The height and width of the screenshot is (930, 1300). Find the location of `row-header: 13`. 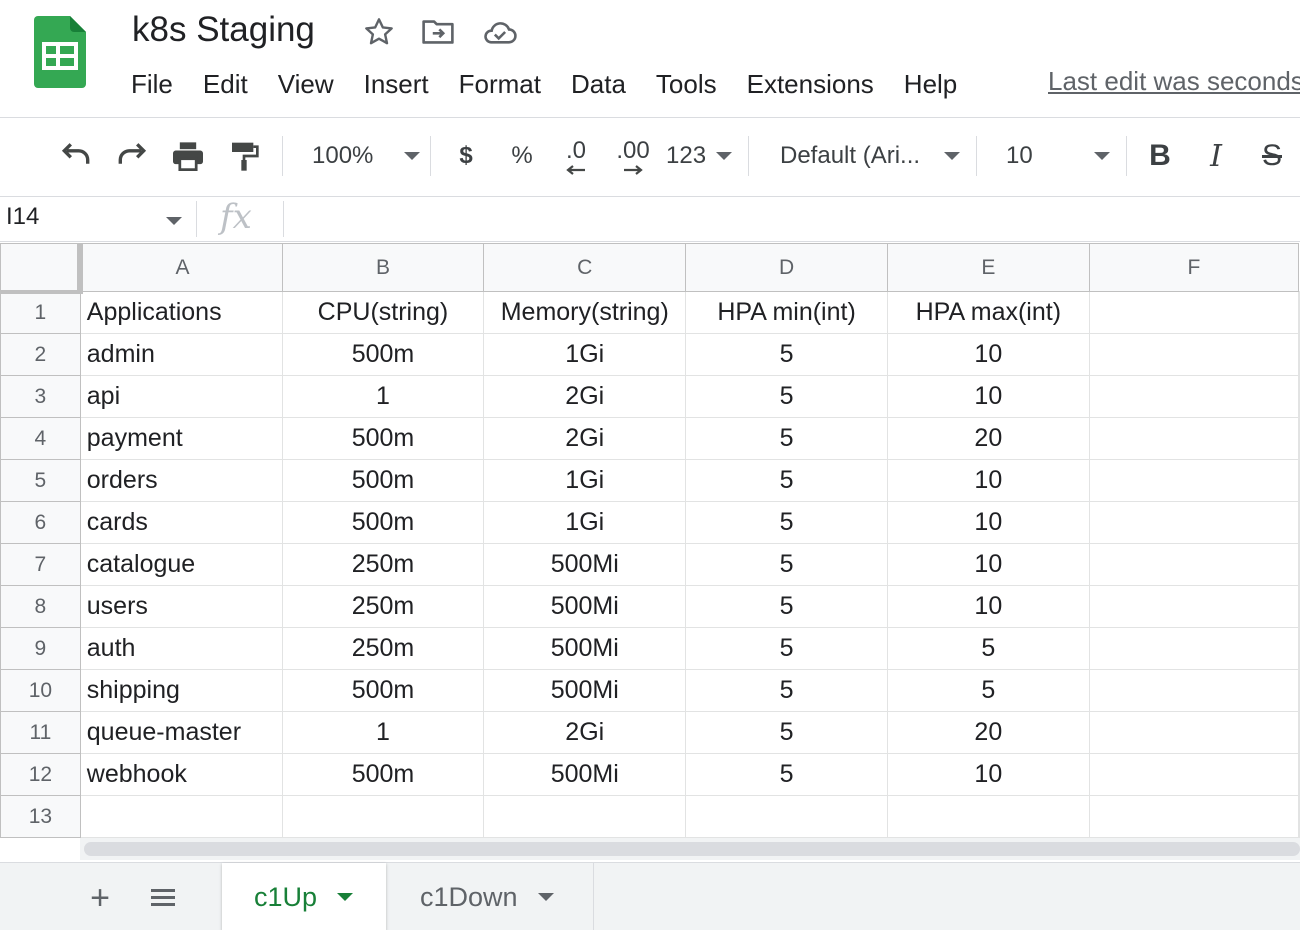

row-header: 13 is located at coordinates (40, 816).